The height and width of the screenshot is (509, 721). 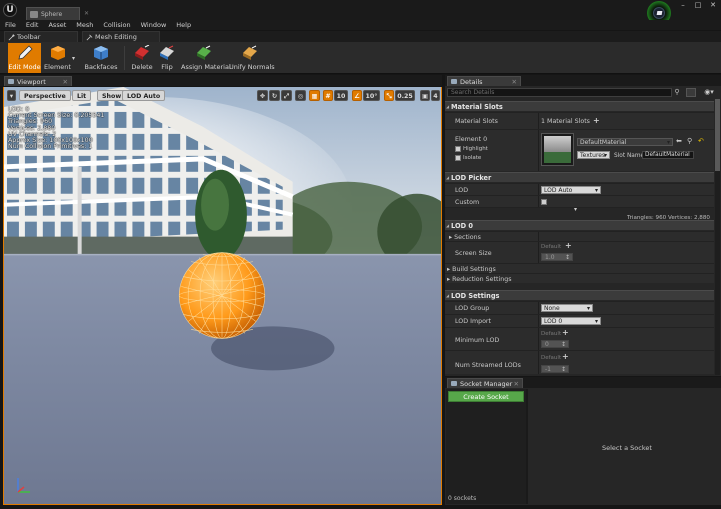 What do you see at coordinates (579, 209) in the screenshot?
I see `advanced-expander: ▾` at bounding box center [579, 209].